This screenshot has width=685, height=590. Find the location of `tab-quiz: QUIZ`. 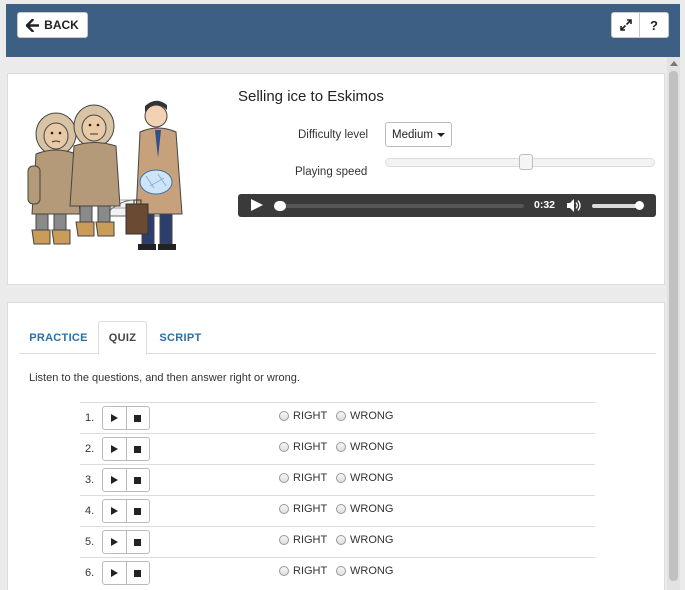

tab-quiz: QUIZ is located at coordinates (122, 338).